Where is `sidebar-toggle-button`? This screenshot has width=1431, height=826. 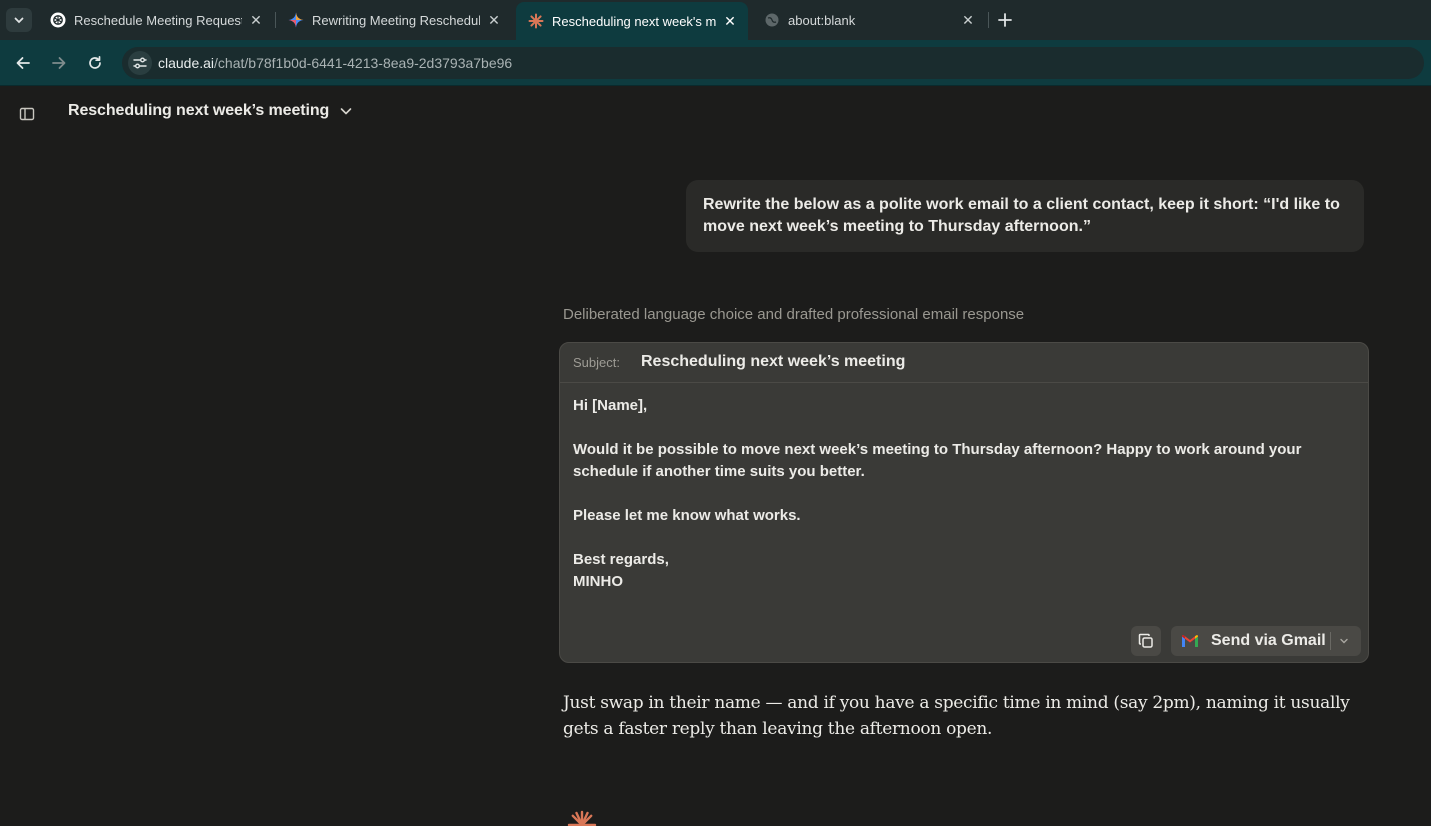 sidebar-toggle-button is located at coordinates (27, 114).